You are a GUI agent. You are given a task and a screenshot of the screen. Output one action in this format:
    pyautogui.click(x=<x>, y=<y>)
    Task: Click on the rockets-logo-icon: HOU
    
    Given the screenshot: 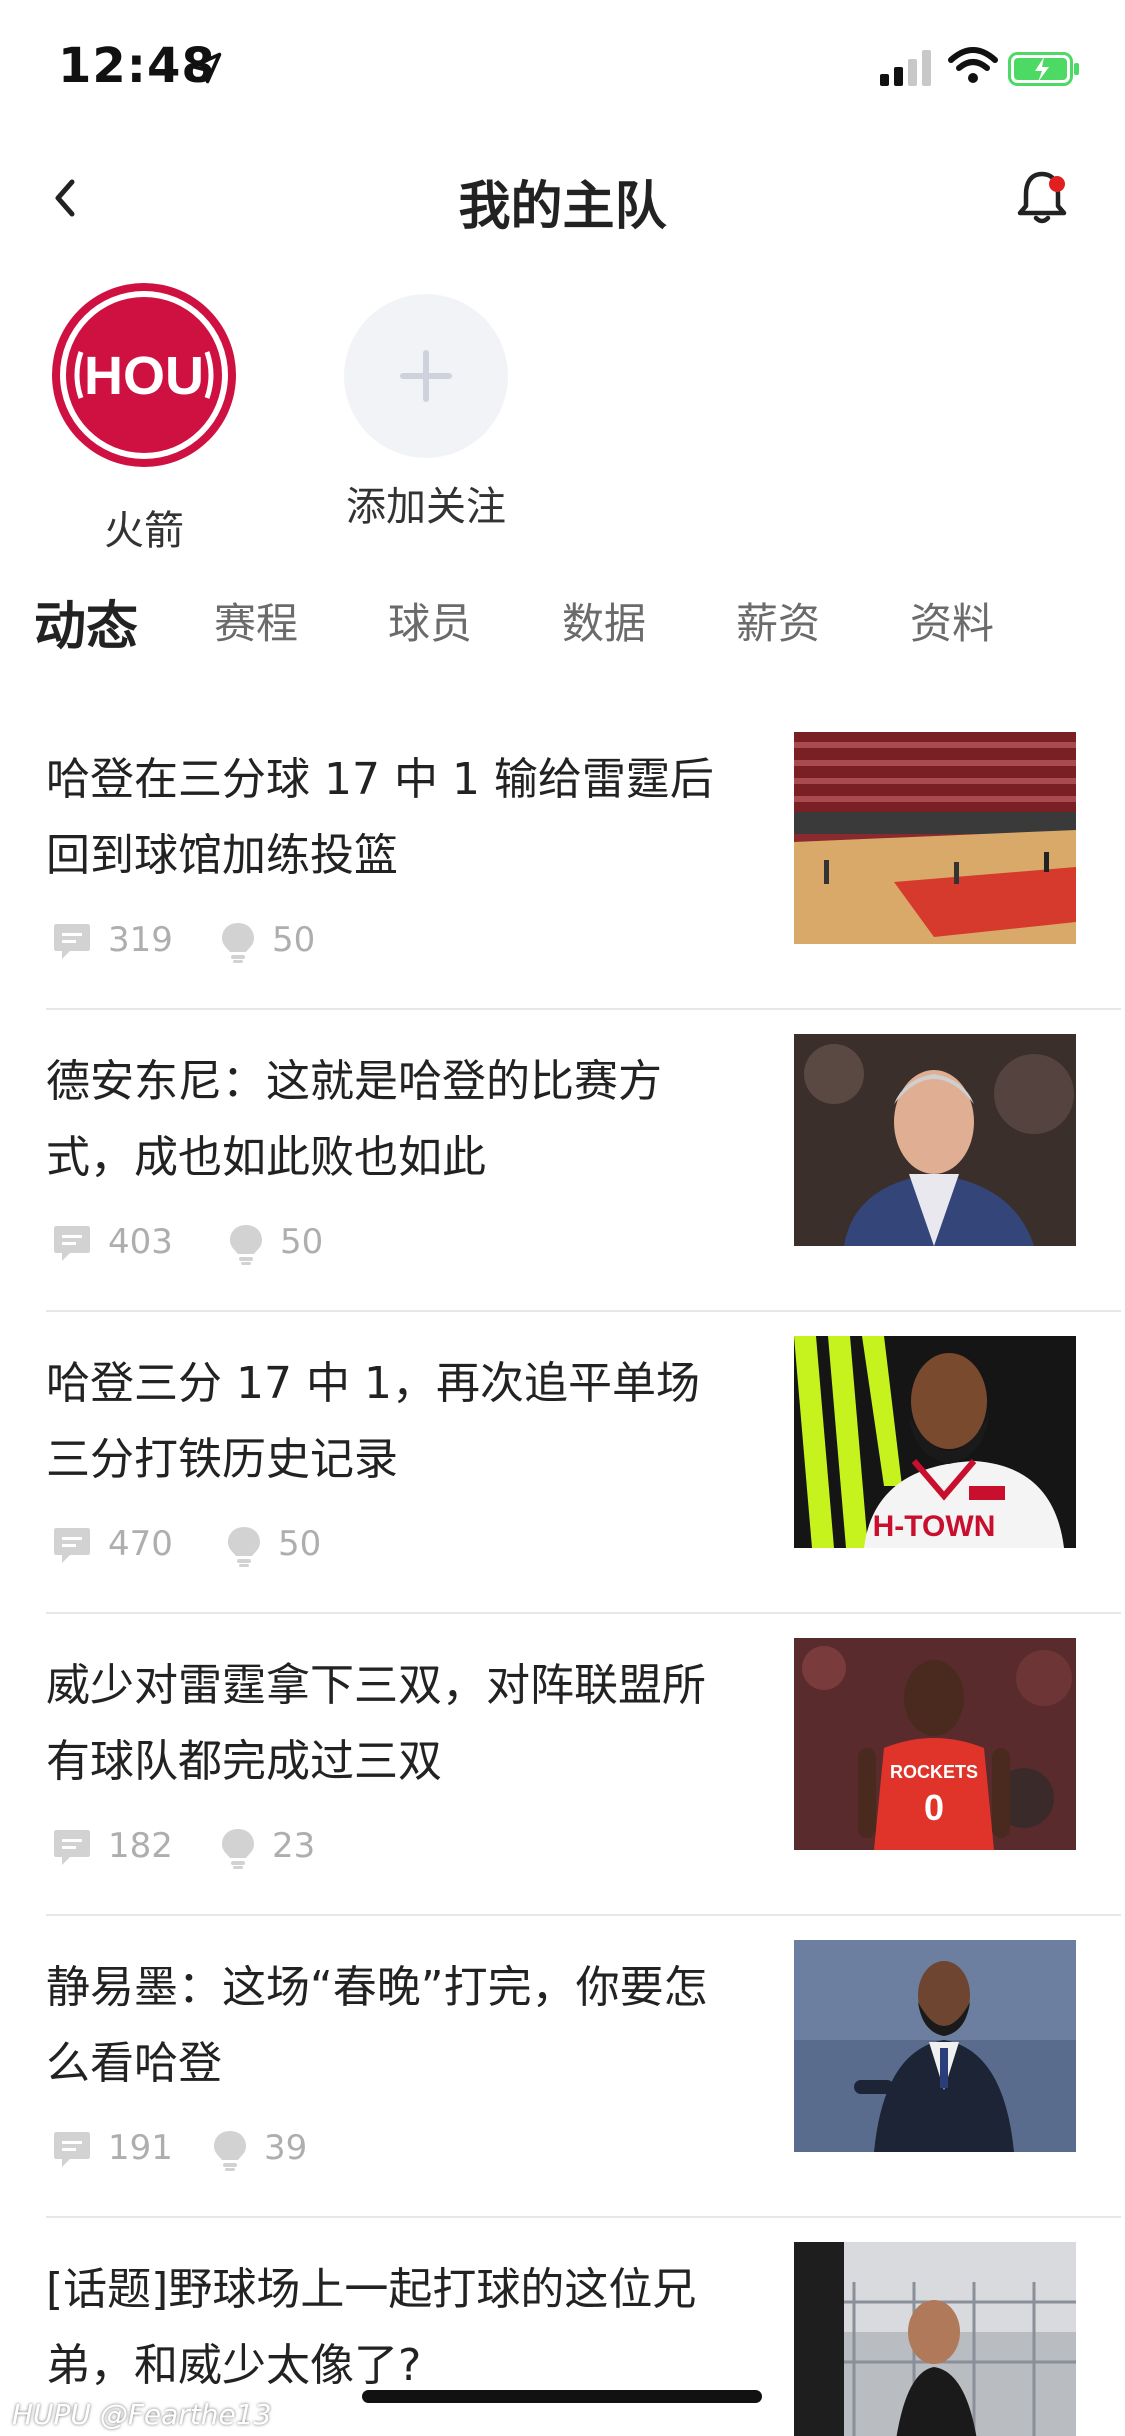 What is the action you would take?
    pyautogui.click(x=144, y=375)
    